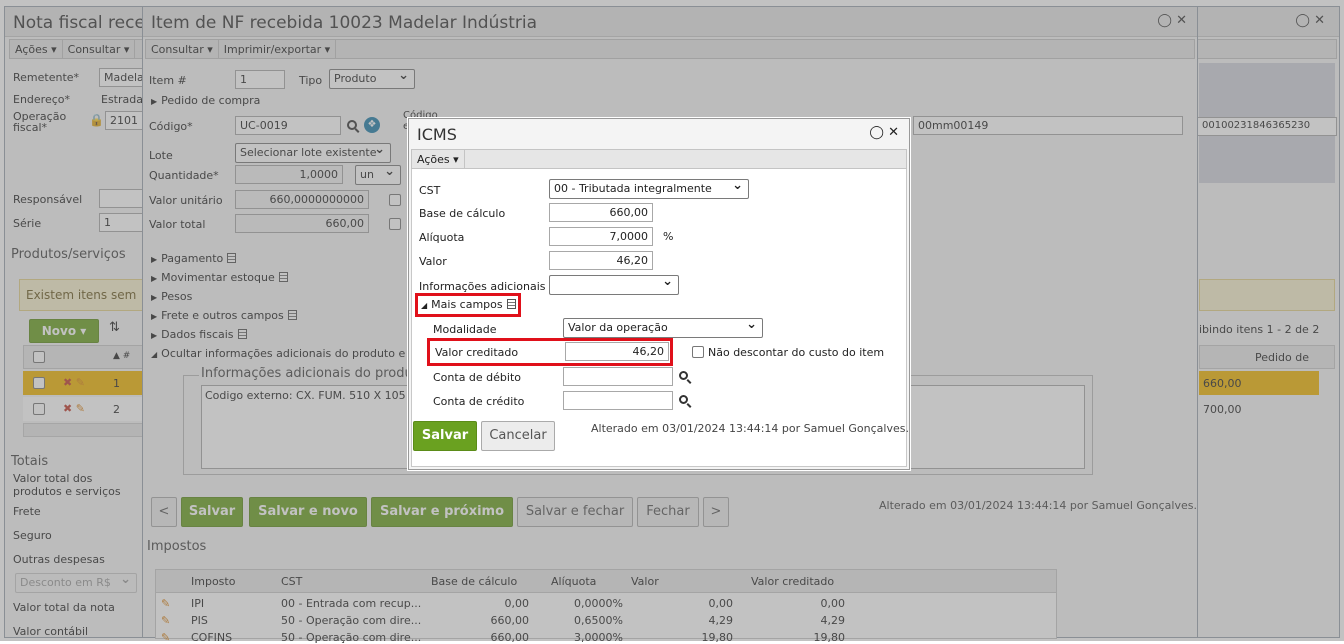 This screenshot has width=1344, height=644. I want to click on valor-label: Valor, so click(433, 261).